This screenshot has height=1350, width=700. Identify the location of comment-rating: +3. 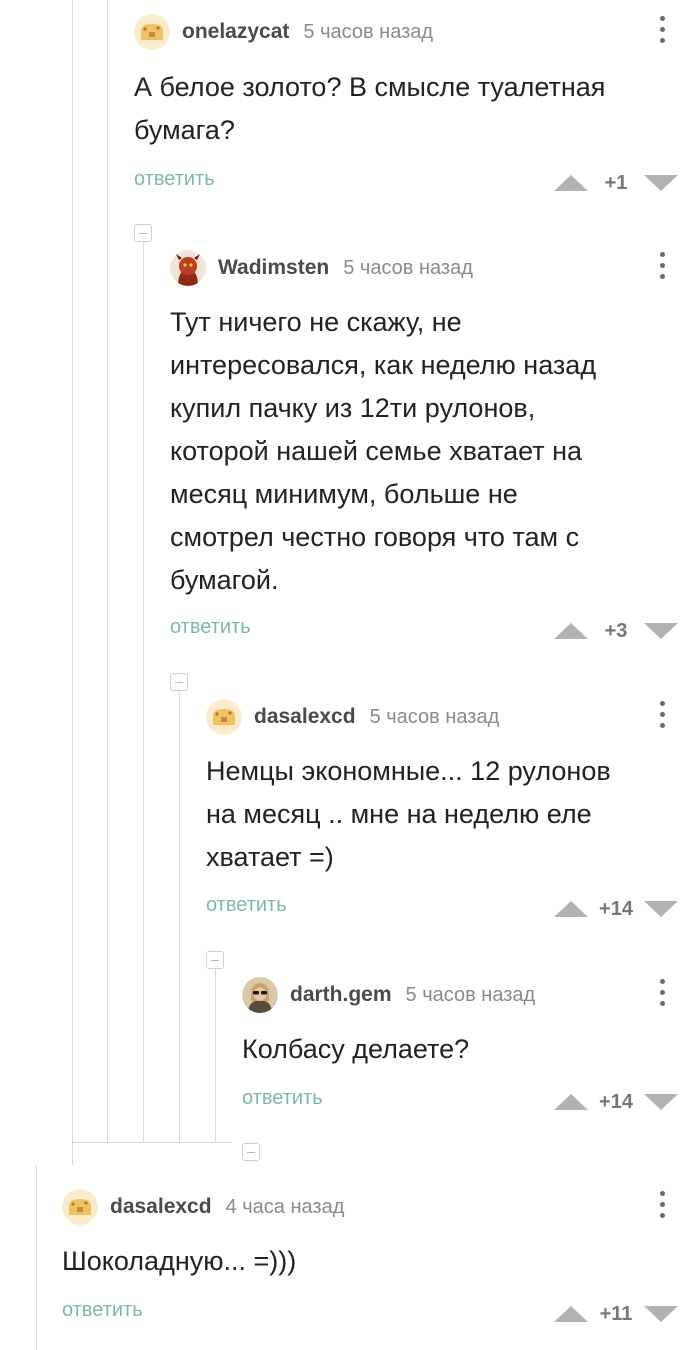
(616, 630).